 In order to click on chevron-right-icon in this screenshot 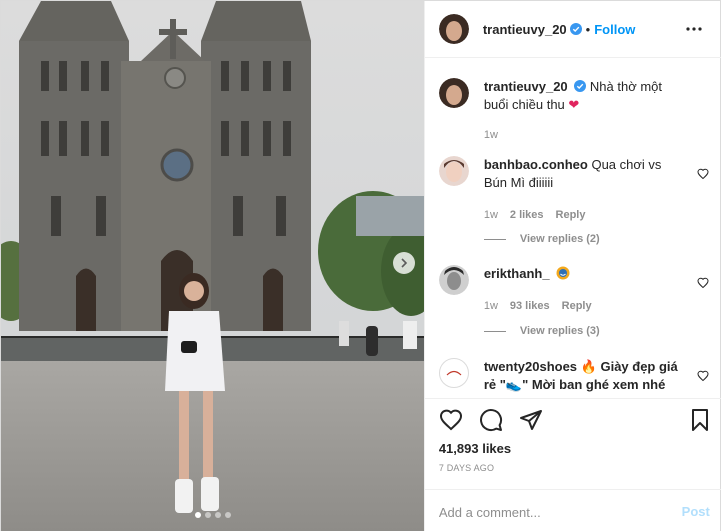, I will do `click(404, 263)`.